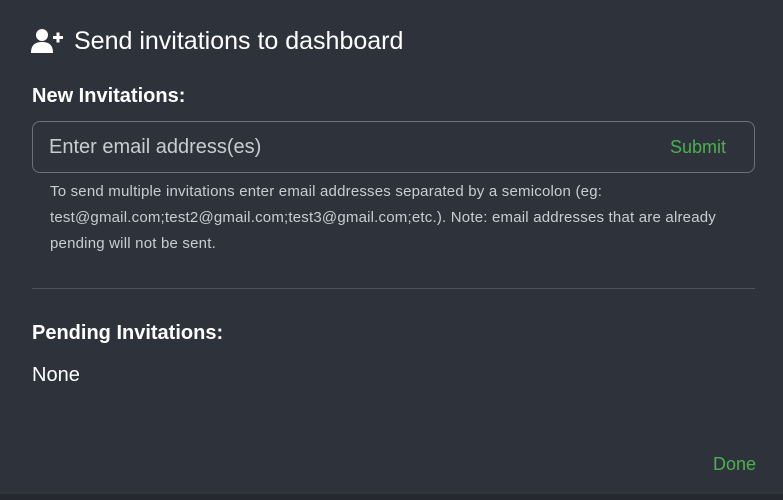 This screenshot has width=783, height=500. Describe the element at coordinates (128, 333) in the screenshot. I see `pending-invitations-heading: Pending Invitations:` at that location.